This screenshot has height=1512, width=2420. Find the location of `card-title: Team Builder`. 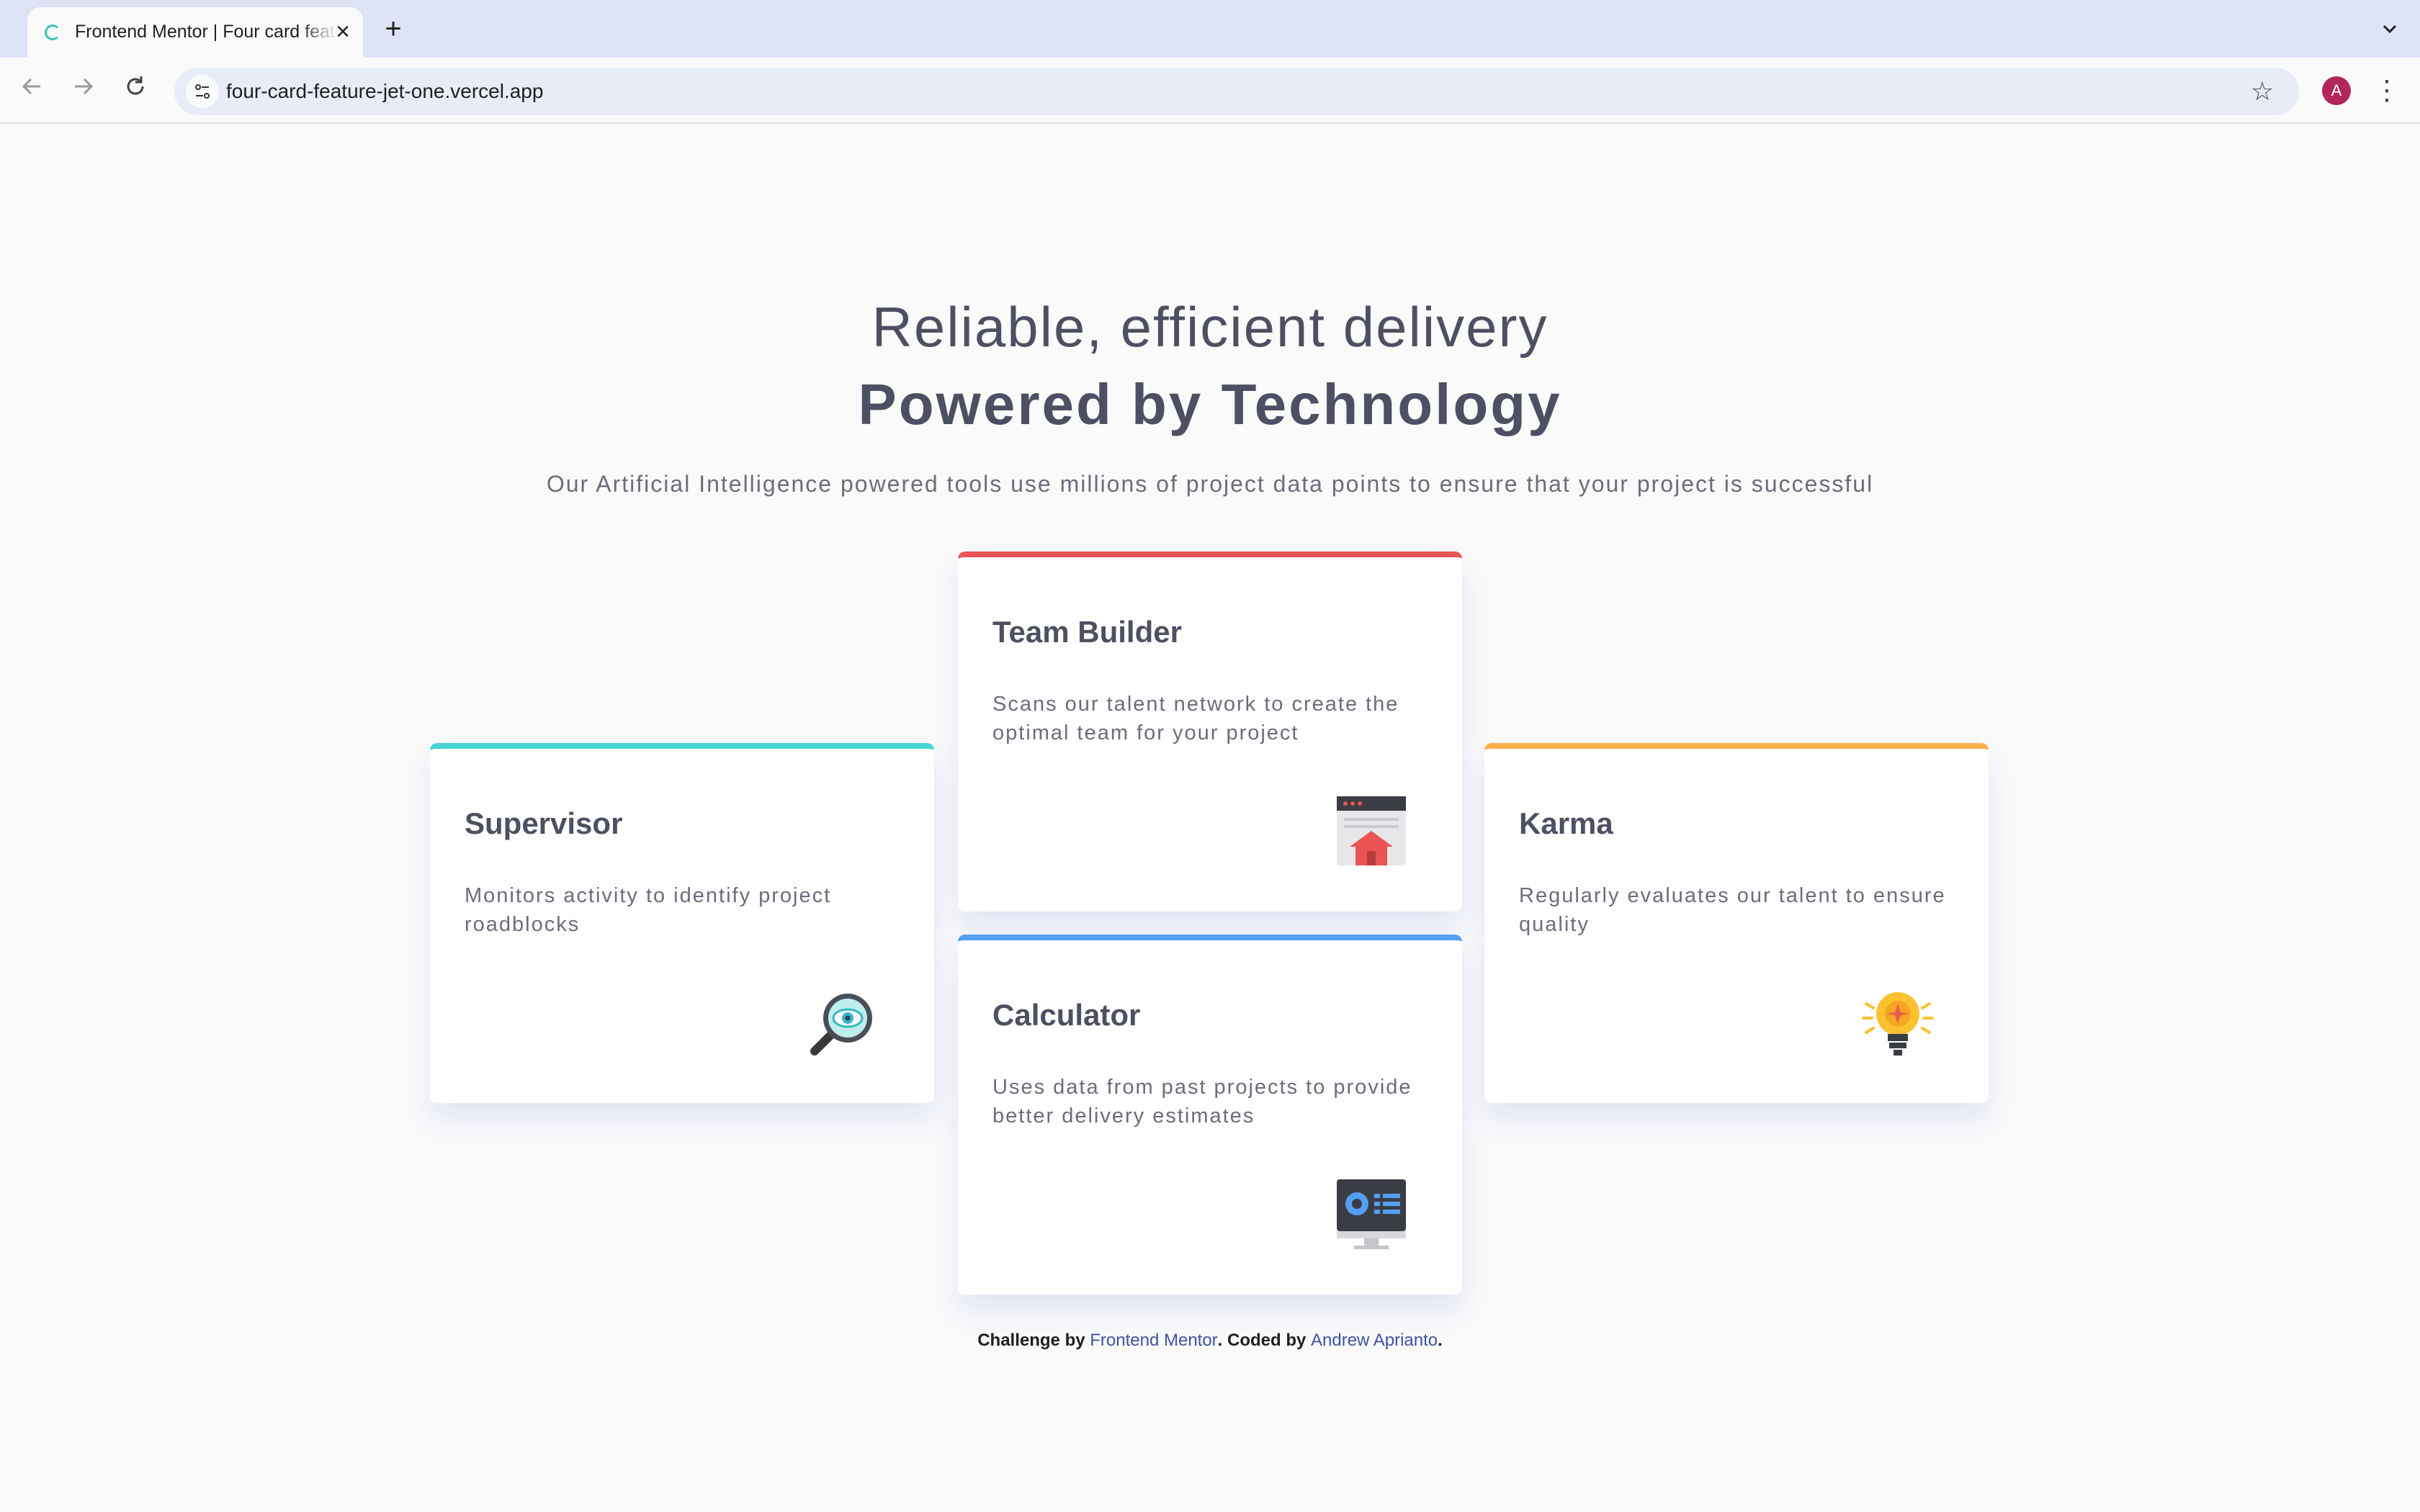

card-title: Team Builder is located at coordinates (1087, 632).